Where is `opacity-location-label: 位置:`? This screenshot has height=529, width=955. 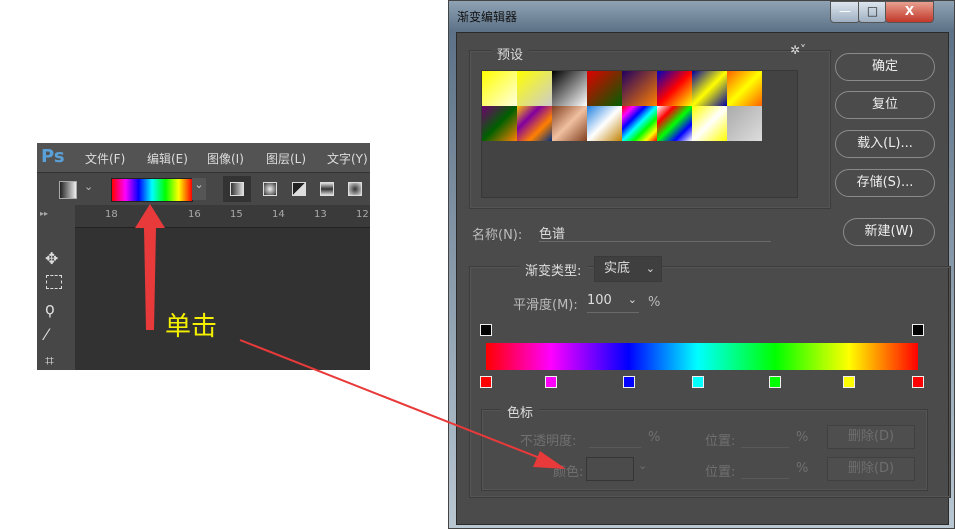 opacity-location-label: 位置: is located at coordinates (720, 441).